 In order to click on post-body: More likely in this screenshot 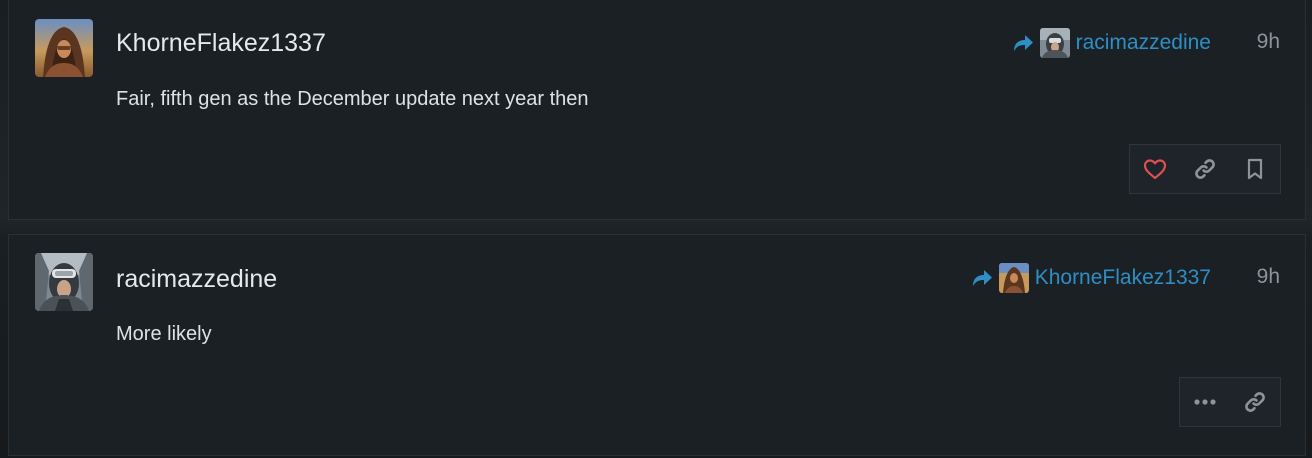, I will do `click(164, 334)`.